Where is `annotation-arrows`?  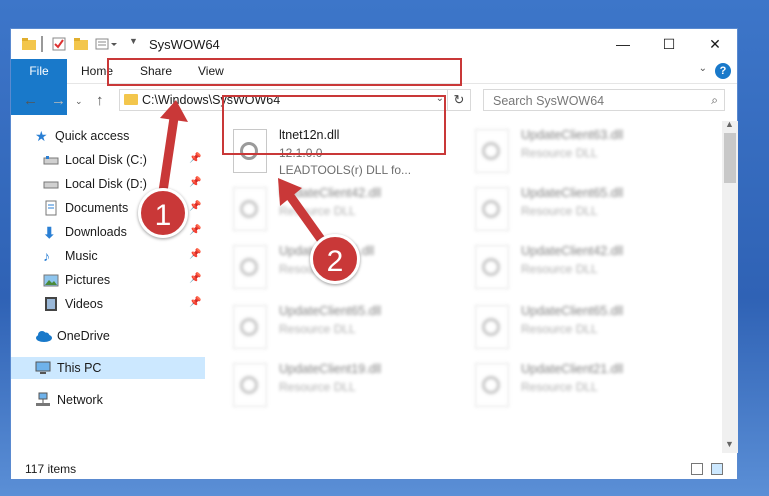 annotation-arrows is located at coordinates (245, 177).